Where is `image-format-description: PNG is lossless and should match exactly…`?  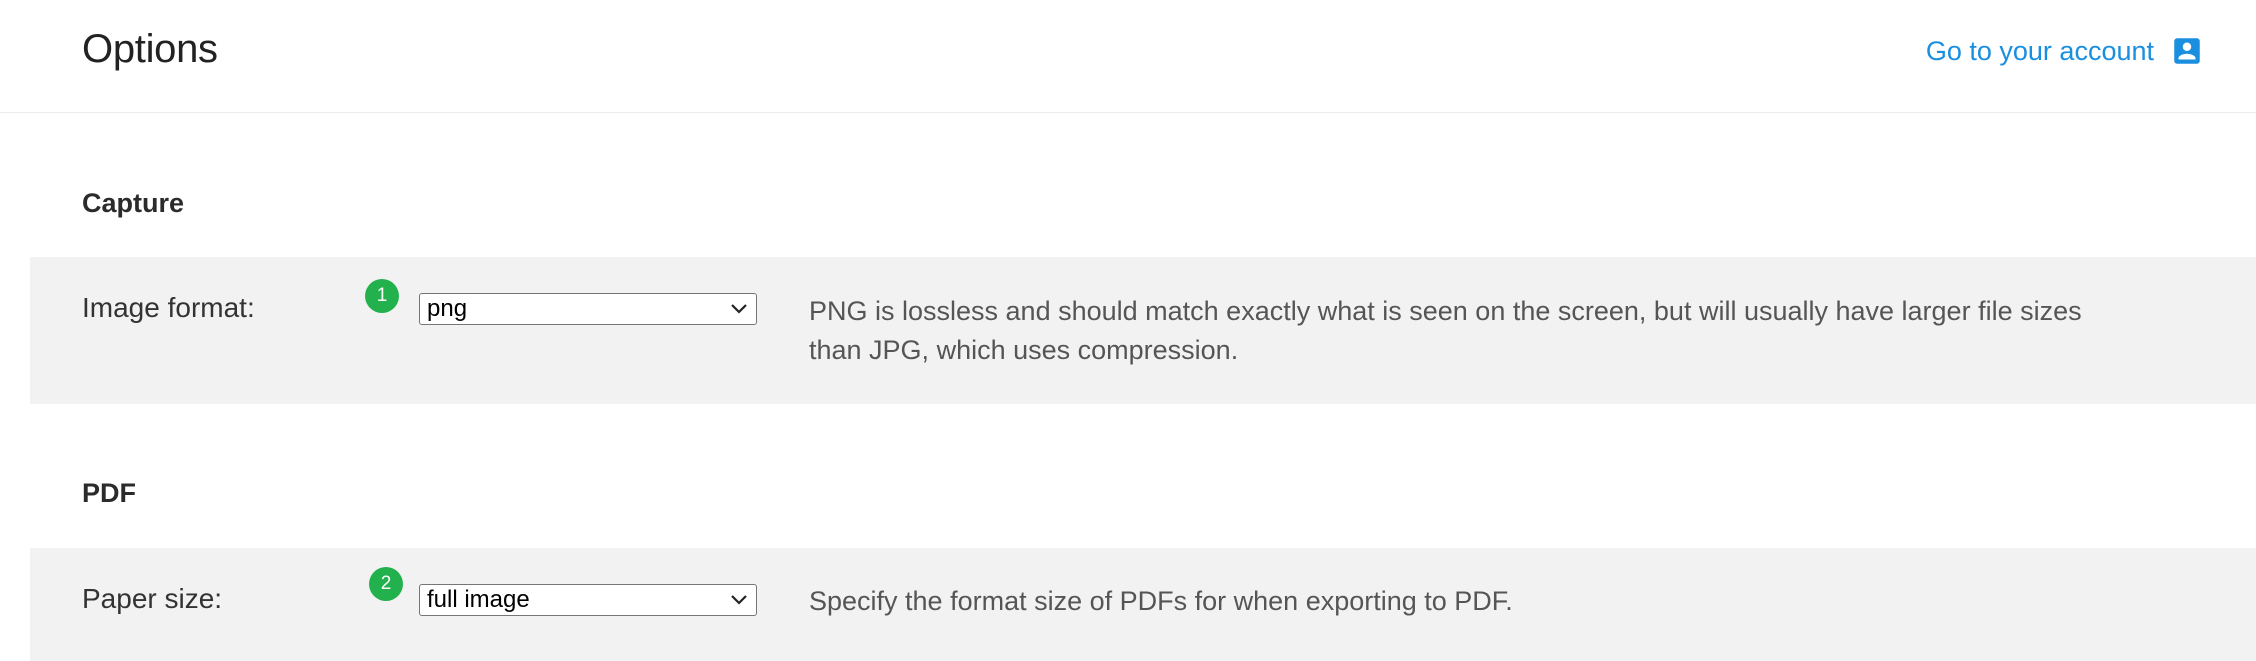
image-format-description: PNG is lossless and should match exactly… is located at coordinates (1445, 330).